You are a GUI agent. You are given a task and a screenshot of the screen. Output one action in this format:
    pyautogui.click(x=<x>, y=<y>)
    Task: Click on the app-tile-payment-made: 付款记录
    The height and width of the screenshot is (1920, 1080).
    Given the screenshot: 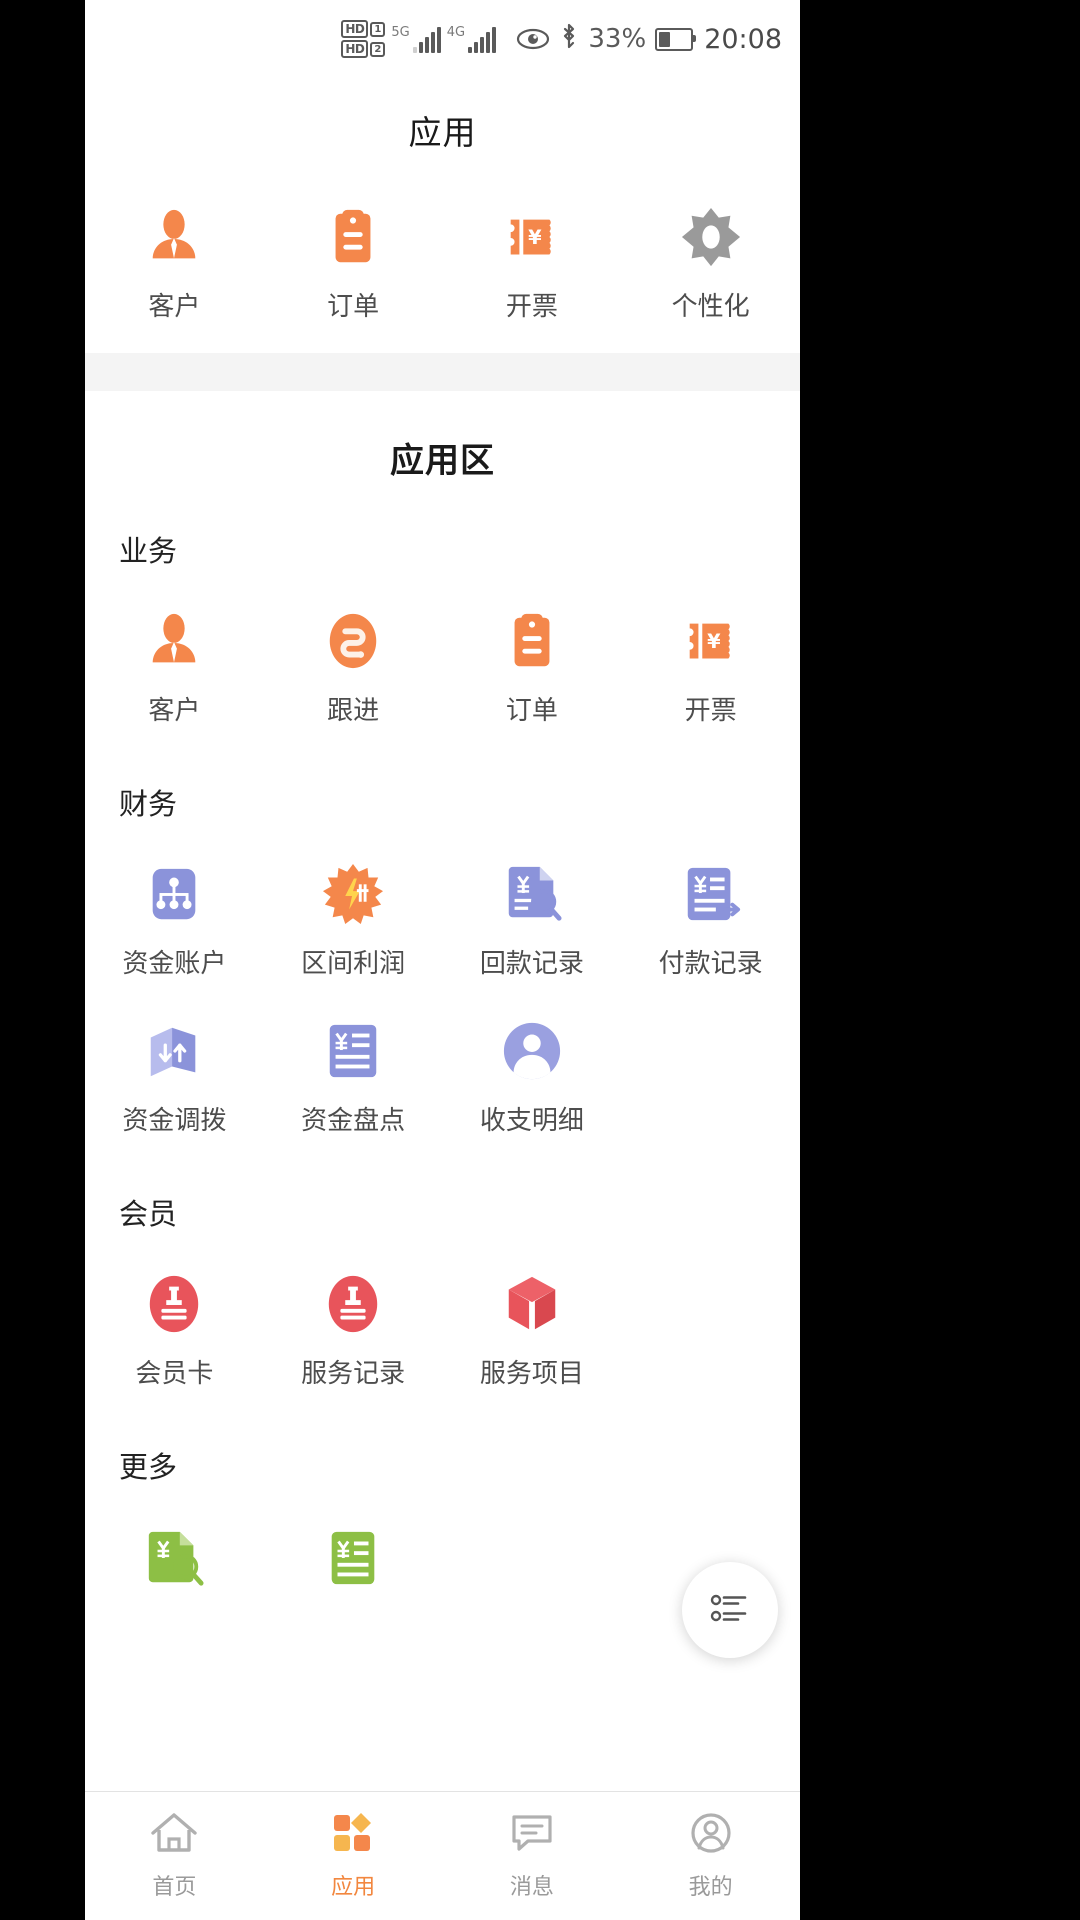 What is the action you would take?
    pyautogui.click(x=710, y=921)
    